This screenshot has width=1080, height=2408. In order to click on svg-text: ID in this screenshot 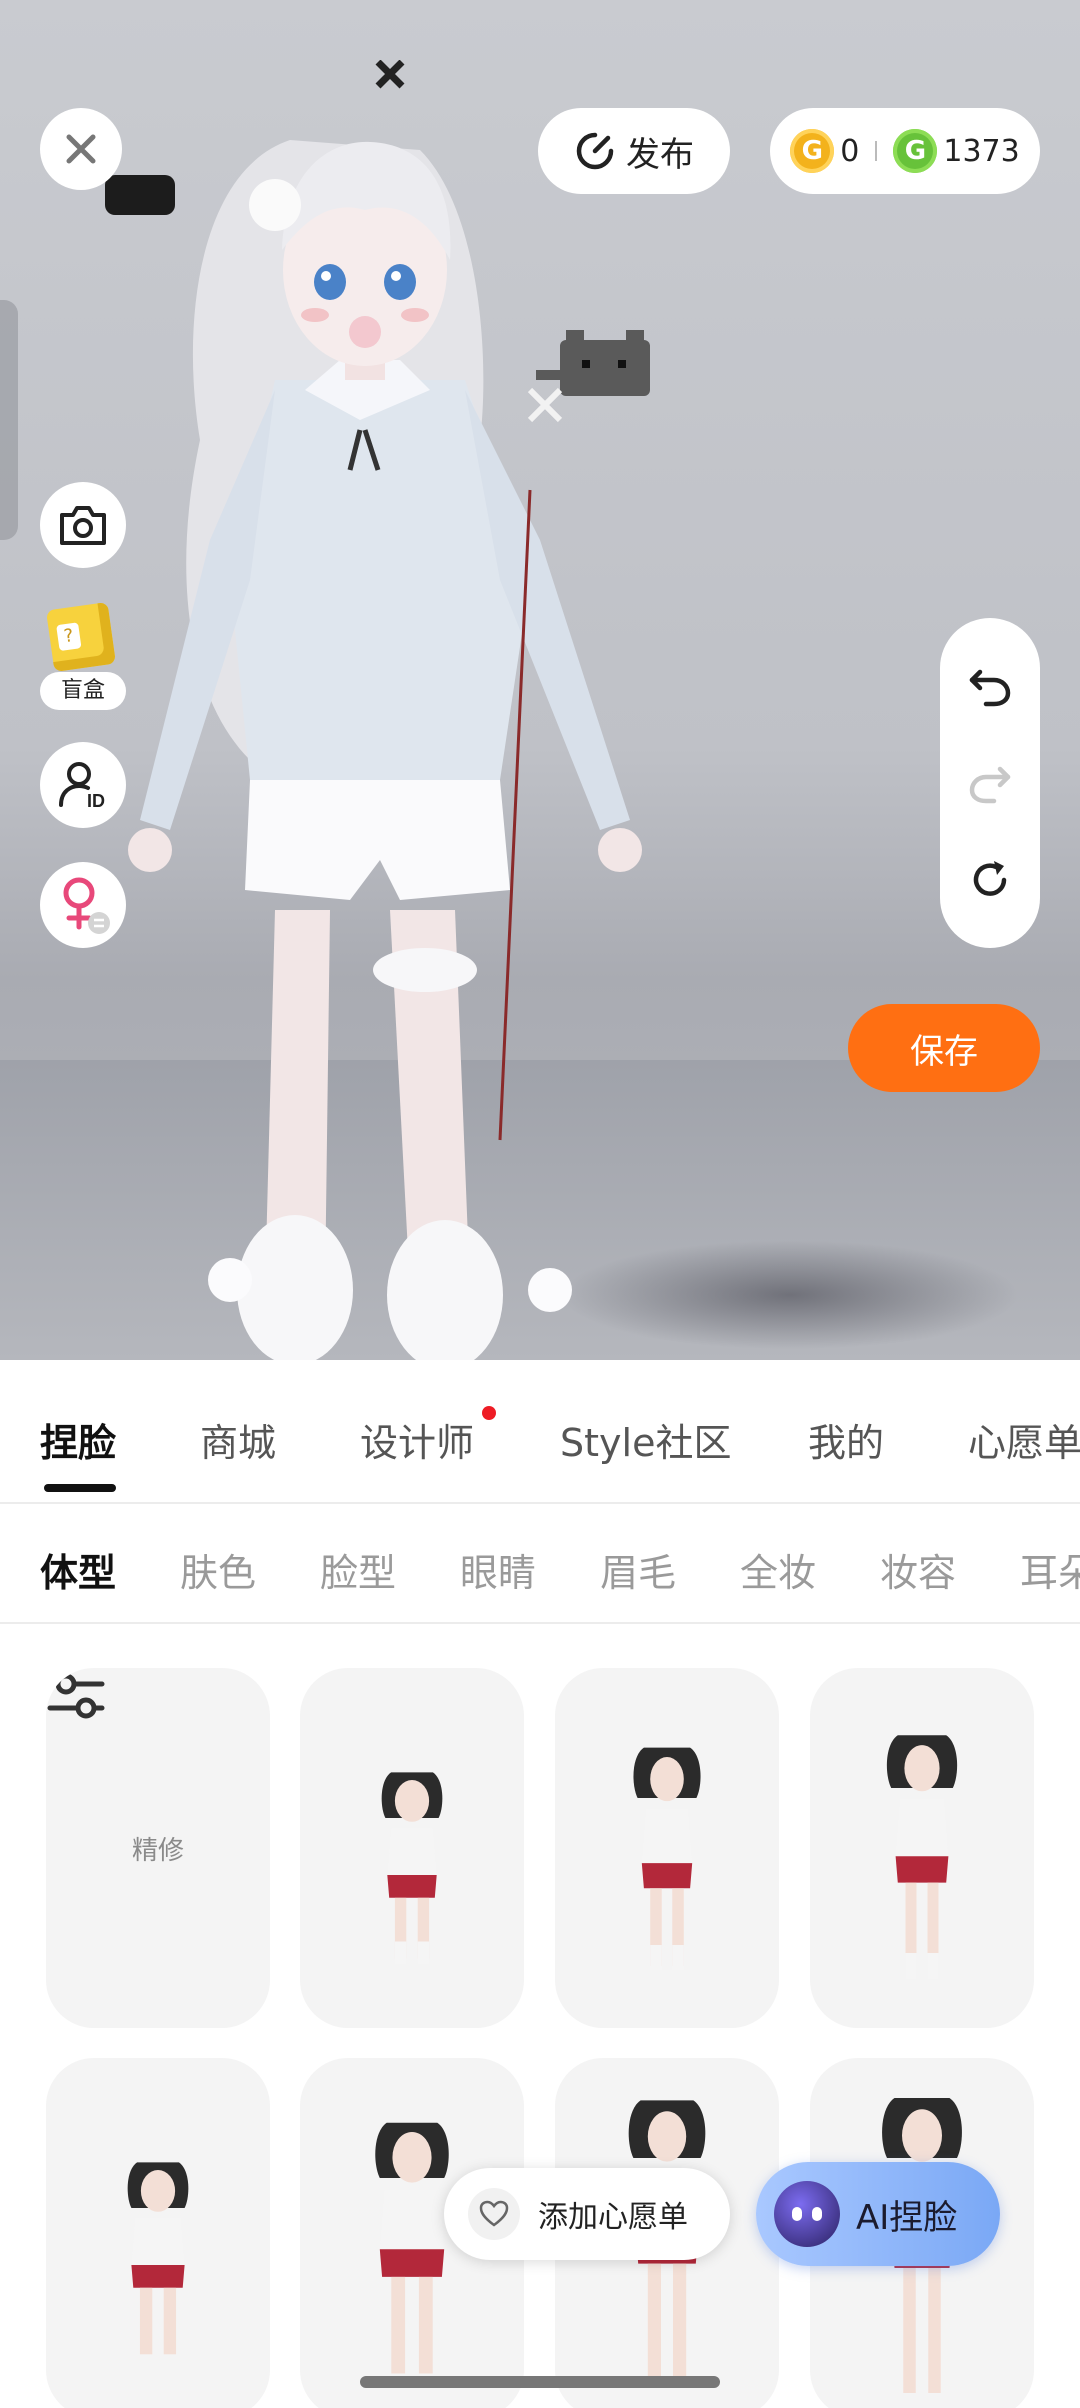, I will do `click(96, 801)`.